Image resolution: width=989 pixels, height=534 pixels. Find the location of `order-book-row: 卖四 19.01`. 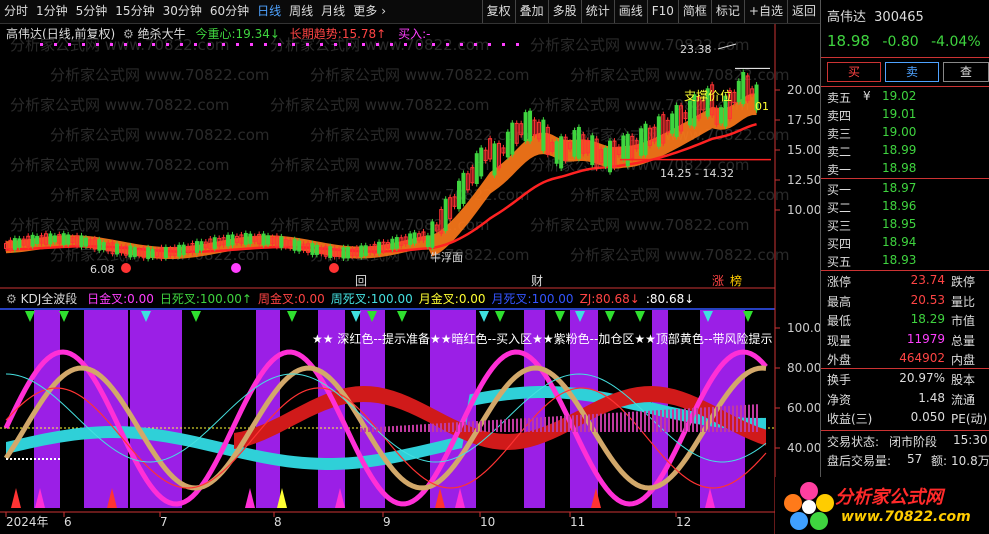

order-book-row: 卖四 19.01 is located at coordinates (902, 116).